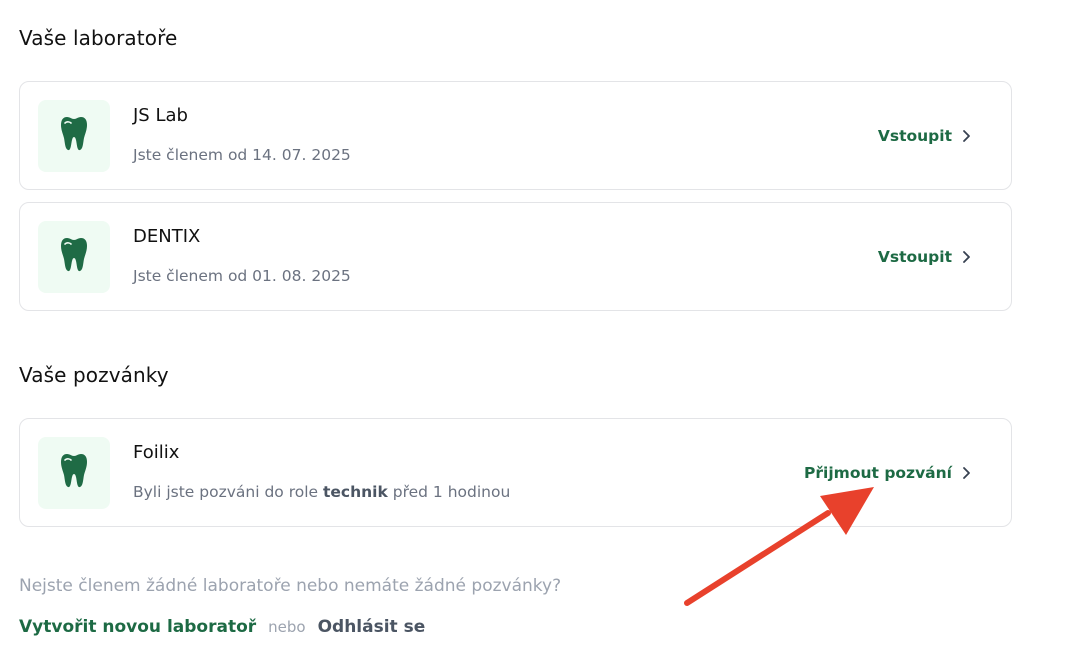 The image size is (1068, 657). What do you see at coordinates (98, 38) in the screenshot?
I see `labs-section-title: Vaše laboratoře` at bounding box center [98, 38].